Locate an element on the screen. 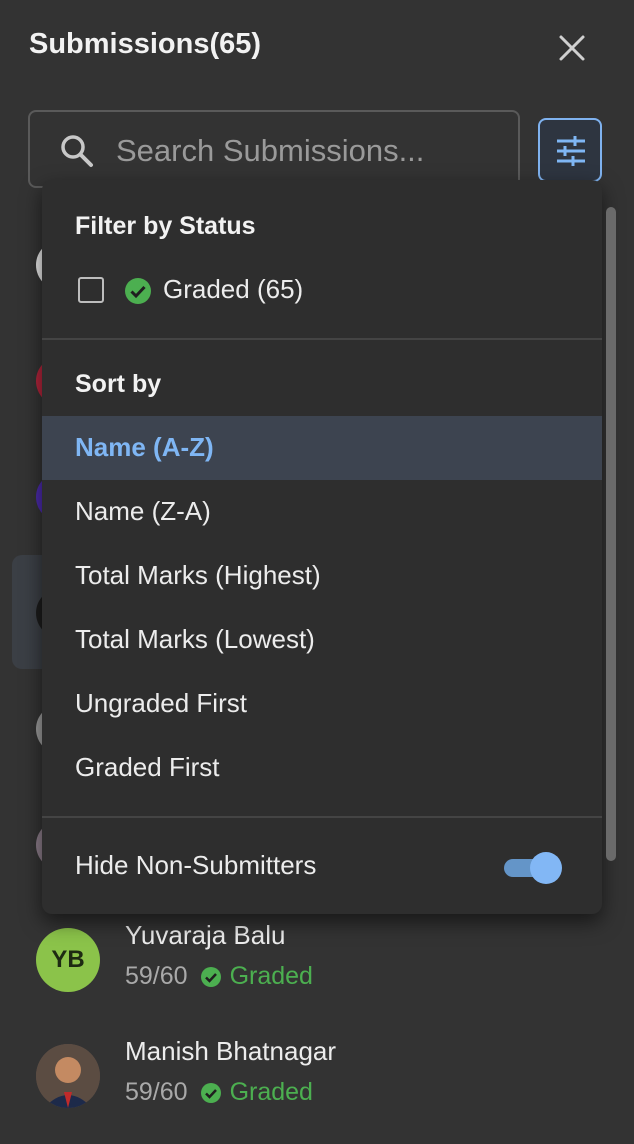  search-field is located at coordinates (274, 149).